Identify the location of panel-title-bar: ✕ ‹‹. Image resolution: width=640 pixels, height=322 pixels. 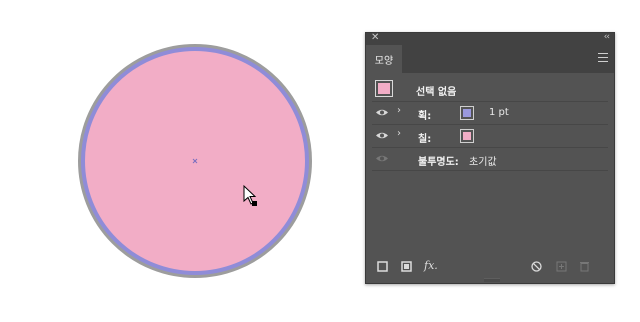
(490, 38).